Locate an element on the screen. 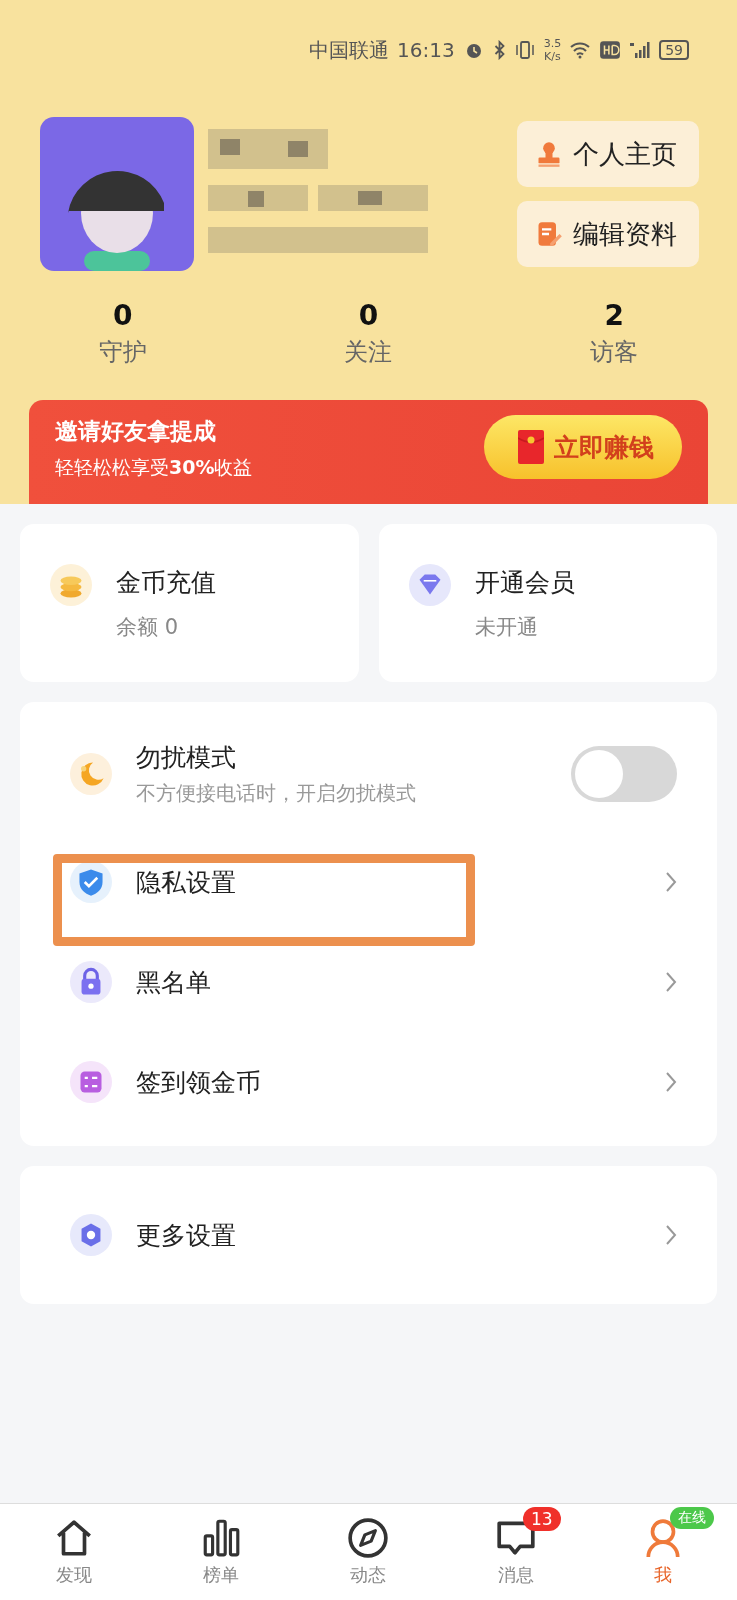 This screenshot has height=1600, width=737. signal-icon is located at coordinates (640, 50).